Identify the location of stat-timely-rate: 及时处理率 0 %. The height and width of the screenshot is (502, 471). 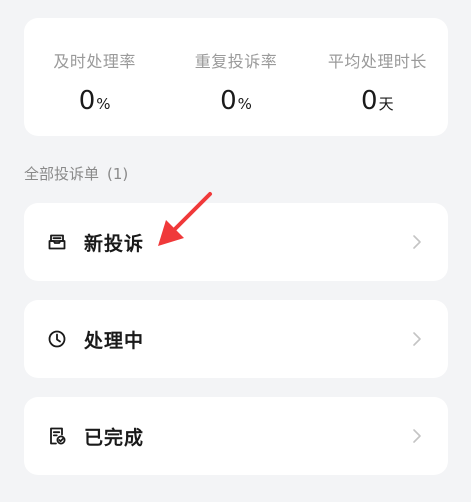
(94, 77).